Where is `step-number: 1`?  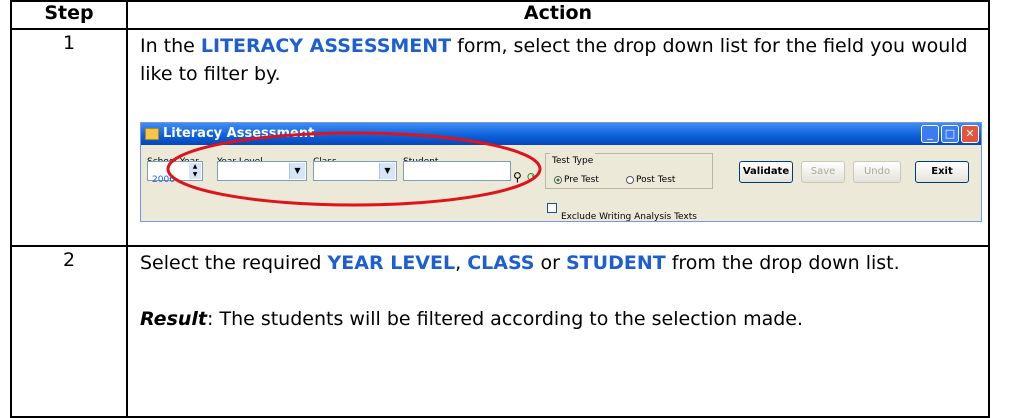 step-number: 1 is located at coordinates (69, 137).